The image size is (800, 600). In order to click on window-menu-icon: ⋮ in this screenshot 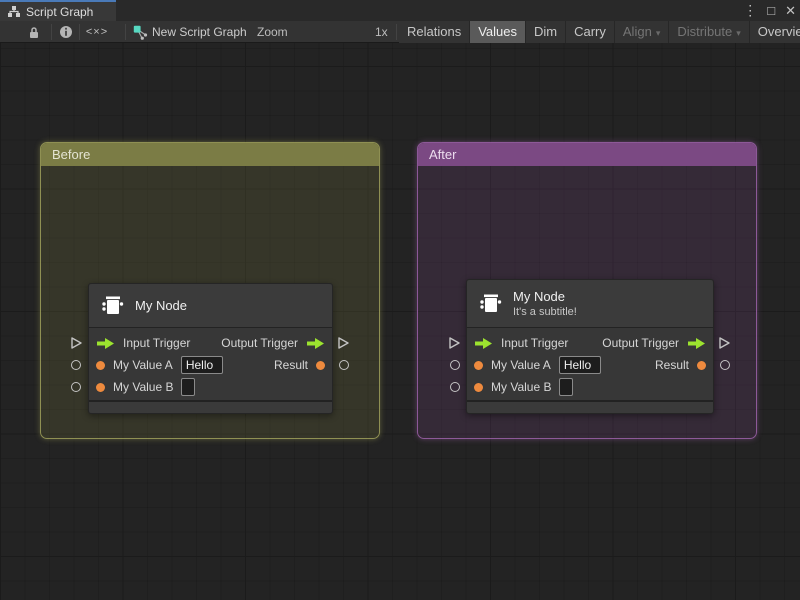, I will do `click(750, 10)`.